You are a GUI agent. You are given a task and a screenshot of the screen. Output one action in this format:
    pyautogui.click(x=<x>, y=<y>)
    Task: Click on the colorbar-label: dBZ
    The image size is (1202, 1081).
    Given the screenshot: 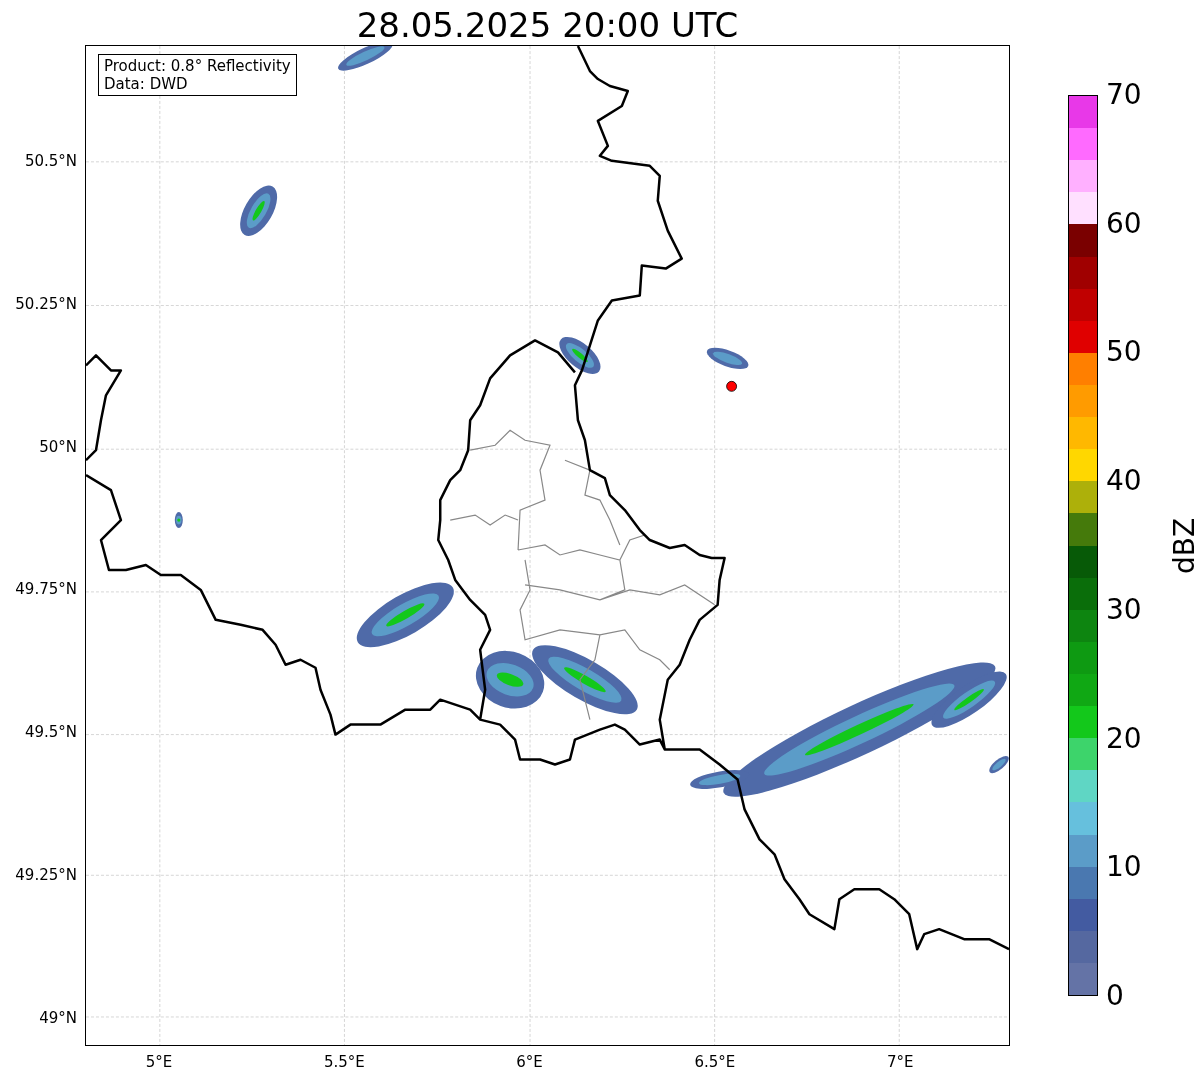 What is the action you would take?
    pyautogui.click(x=1185, y=545)
    